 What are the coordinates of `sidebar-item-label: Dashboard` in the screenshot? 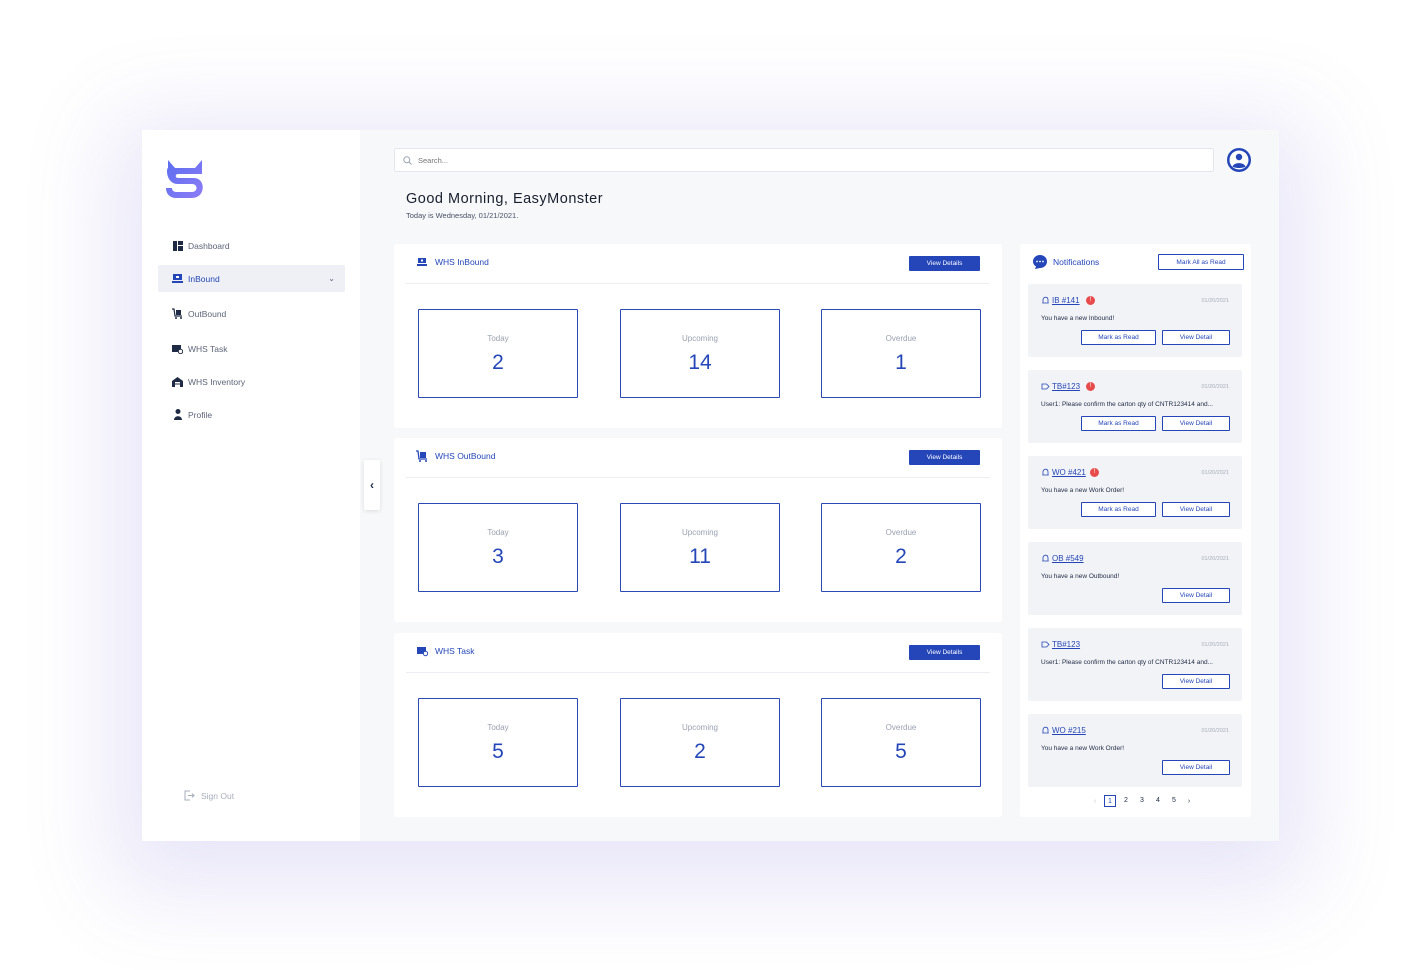 It's located at (209, 245).